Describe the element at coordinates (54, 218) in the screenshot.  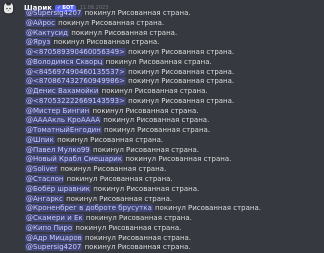
I see `user-mention: @Скамери и Ек` at that location.